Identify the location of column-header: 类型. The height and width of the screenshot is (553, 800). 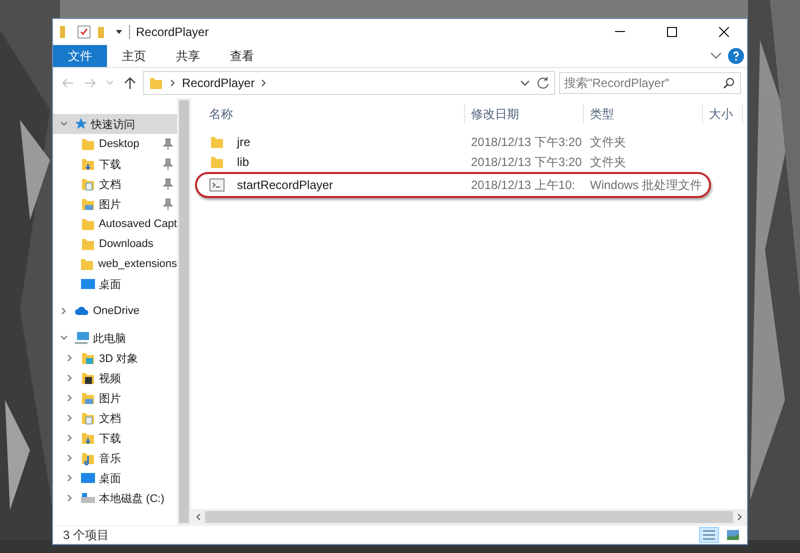
(643, 114).